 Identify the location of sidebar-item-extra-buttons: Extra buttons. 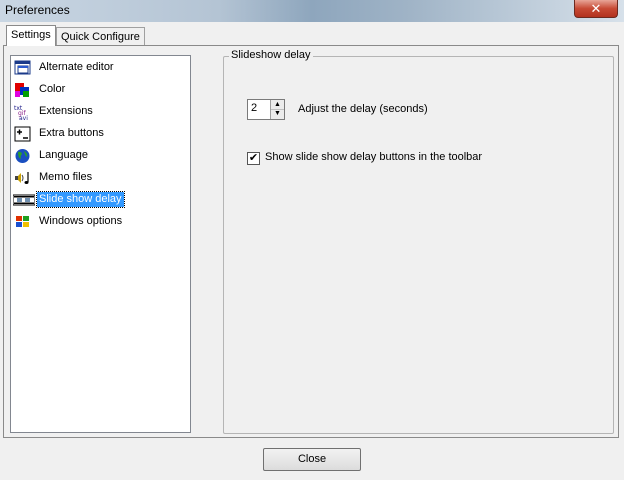
(101, 134).